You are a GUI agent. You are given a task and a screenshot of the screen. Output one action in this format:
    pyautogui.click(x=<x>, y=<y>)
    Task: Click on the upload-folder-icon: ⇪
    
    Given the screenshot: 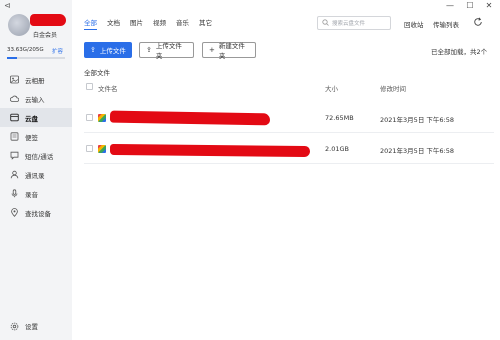 What is the action you would take?
    pyautogui.click(x=149, y=50)
    